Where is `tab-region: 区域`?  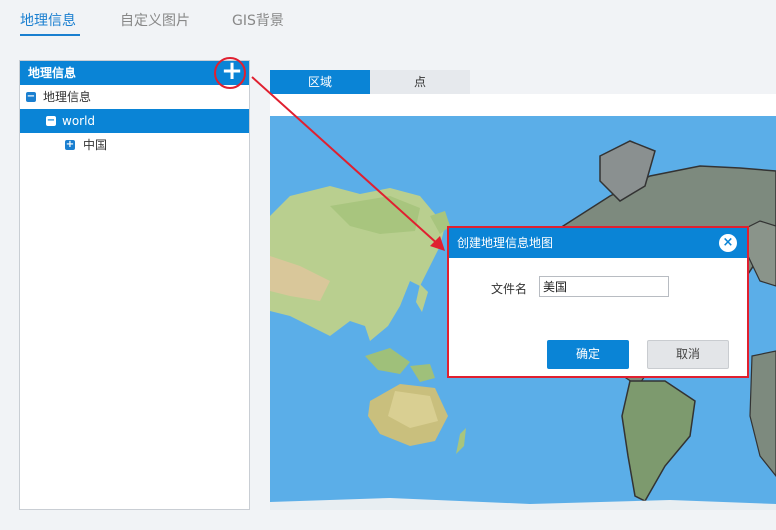
tab-region: 区域 is located at coordinates (320, 82).